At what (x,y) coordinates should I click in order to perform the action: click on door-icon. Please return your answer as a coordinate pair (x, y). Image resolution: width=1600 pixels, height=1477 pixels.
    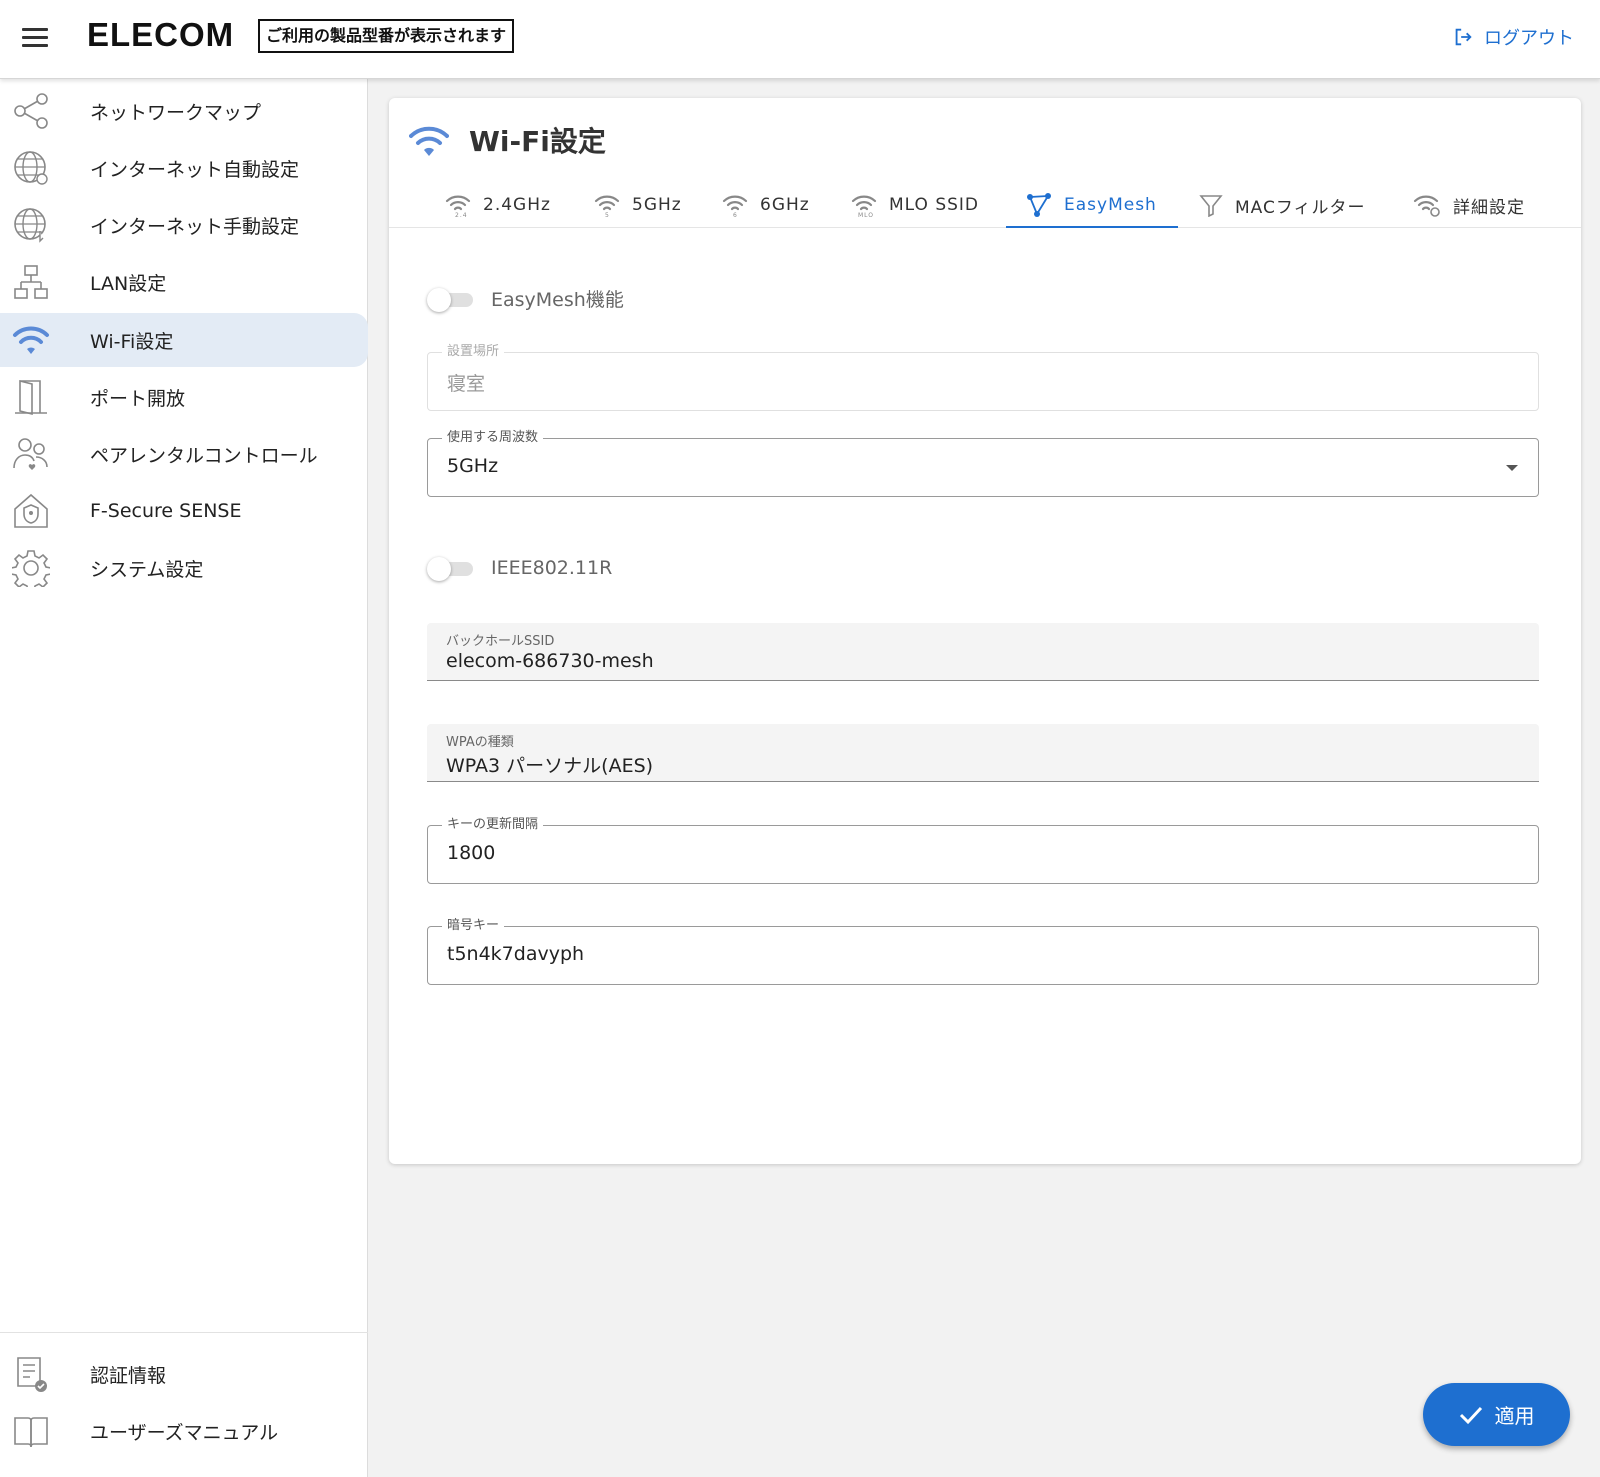
    Looking at the image, I should click on (31, 397).